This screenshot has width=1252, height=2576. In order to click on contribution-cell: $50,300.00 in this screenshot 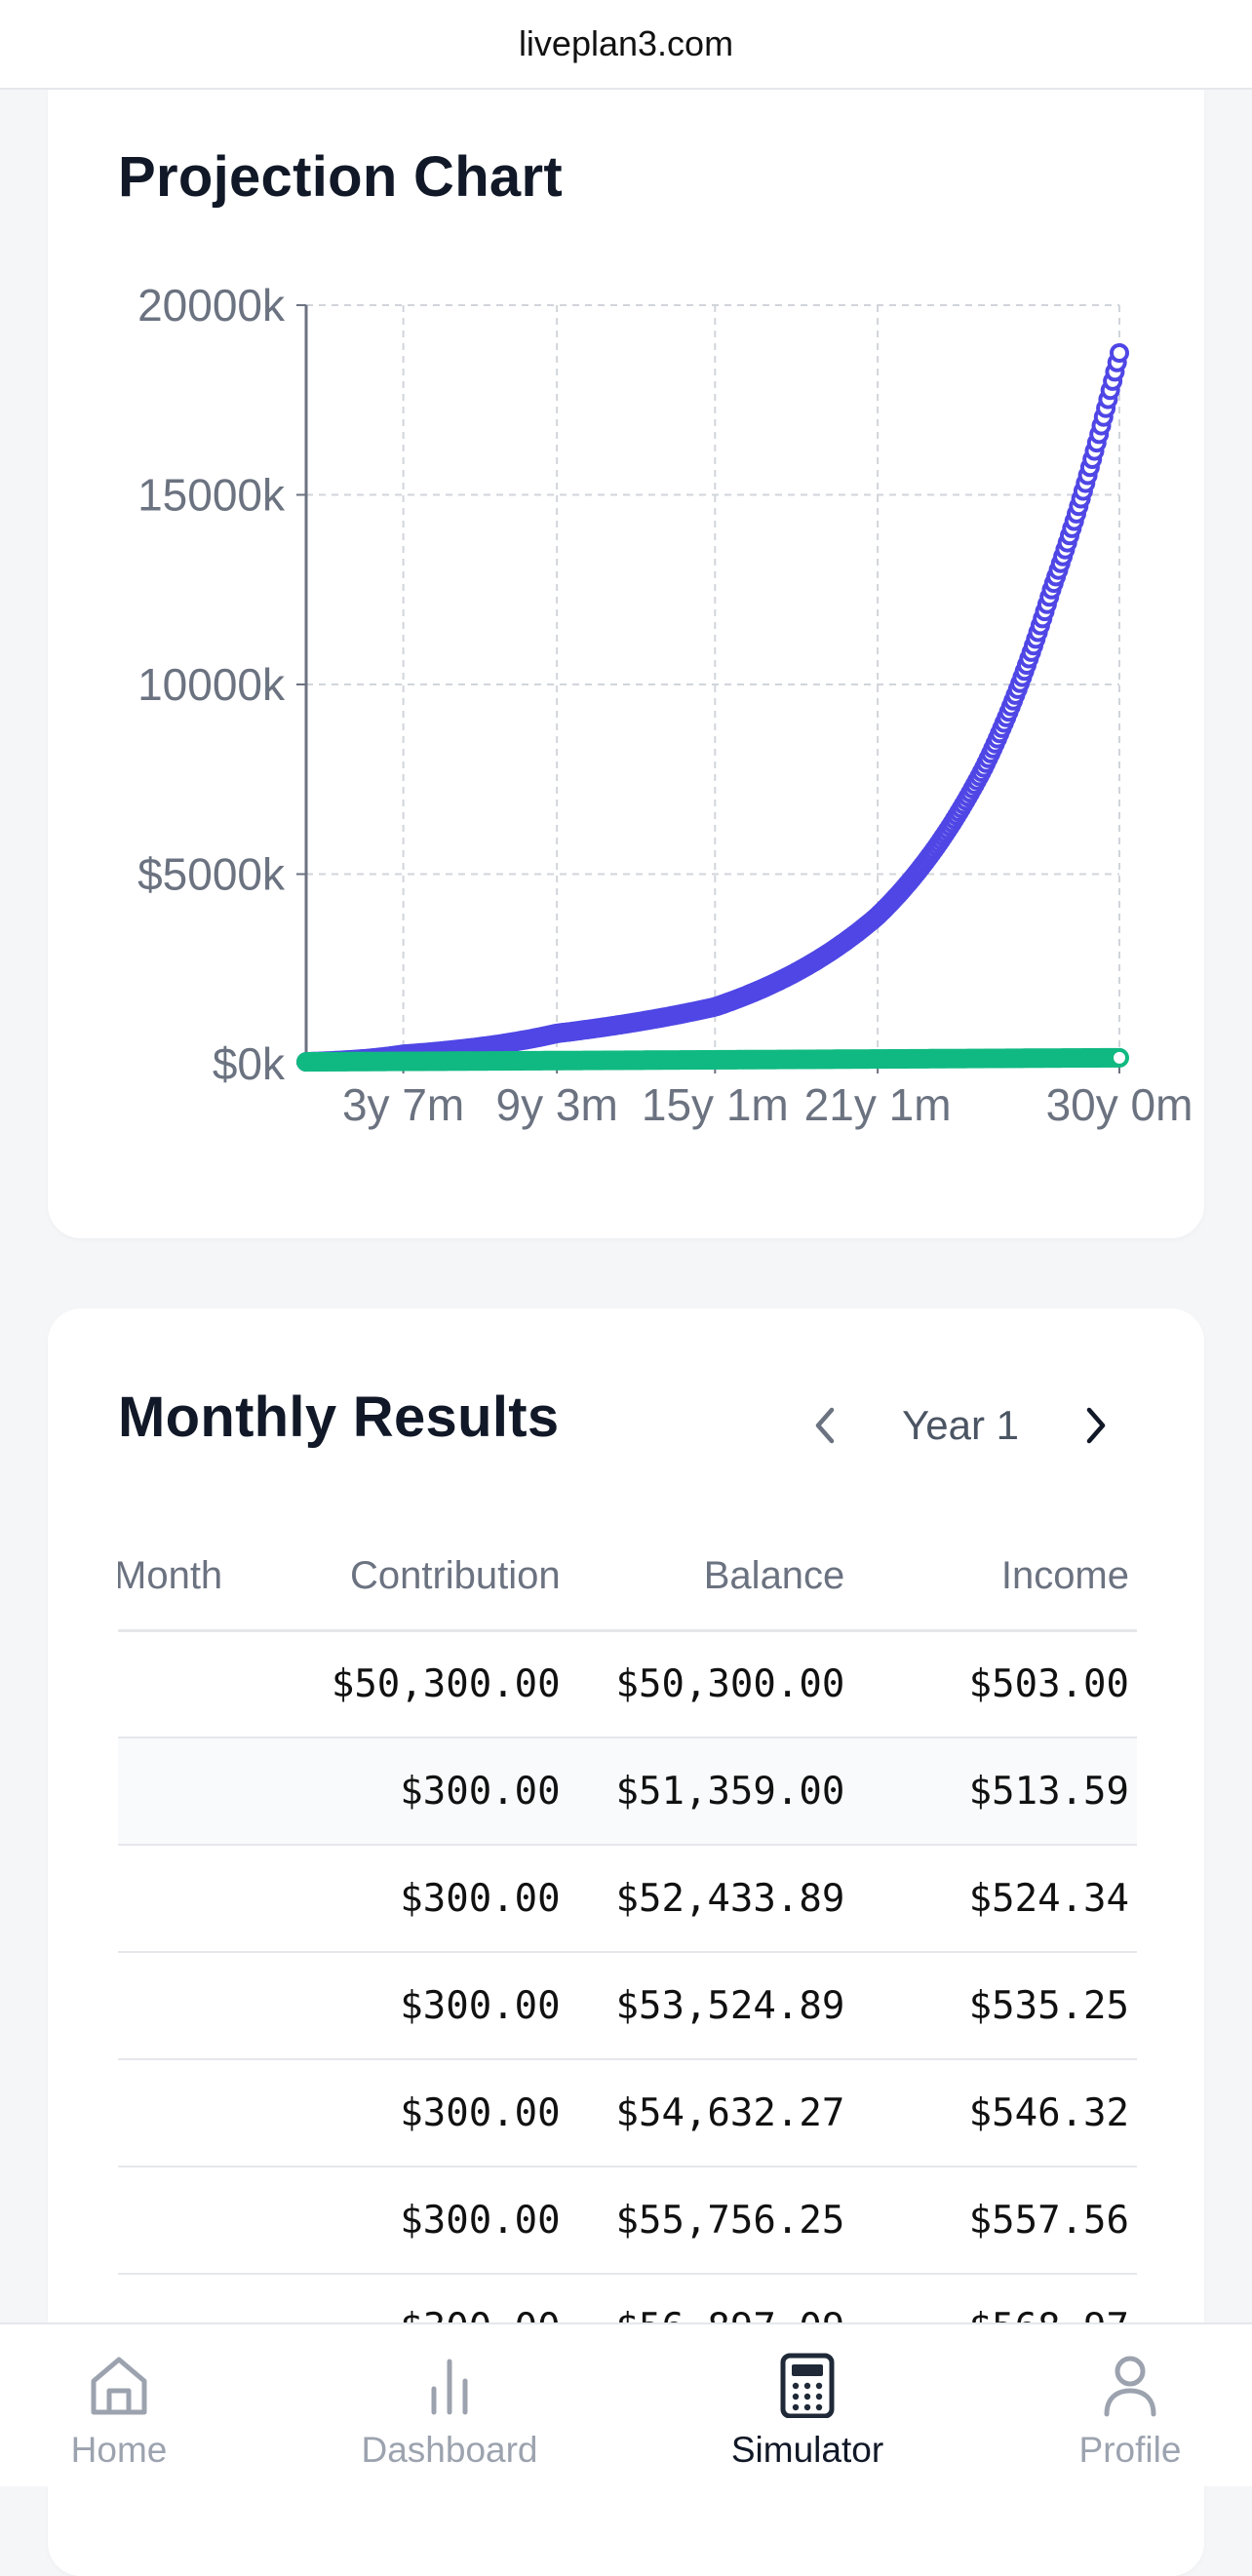, I will do `click(426, 1684)`.